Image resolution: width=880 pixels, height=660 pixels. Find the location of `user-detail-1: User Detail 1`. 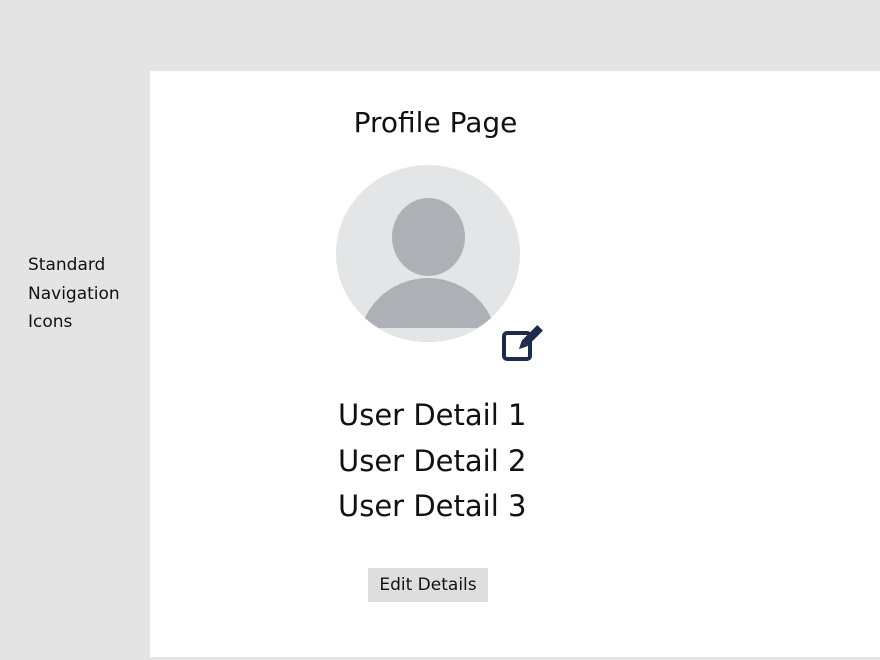

user-detail-1: User Detail 1 is located at coordinates (432, 415).